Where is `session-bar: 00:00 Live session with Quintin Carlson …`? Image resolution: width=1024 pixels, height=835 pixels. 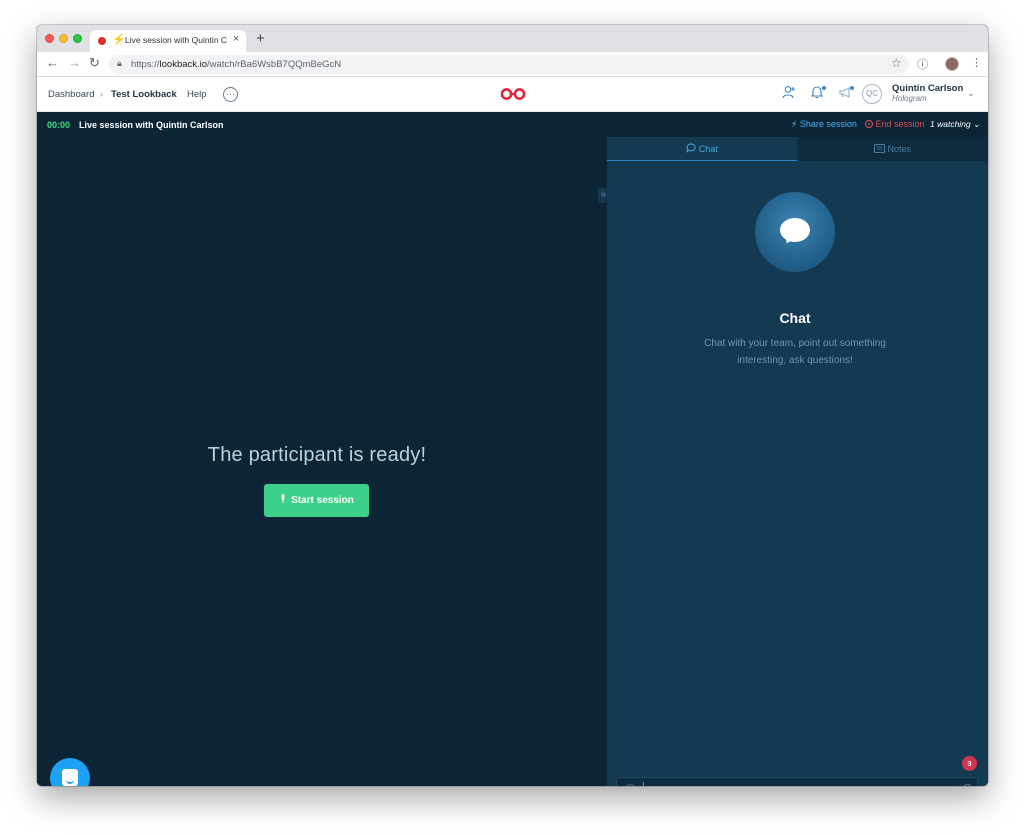
session-bar: 00:00 Live session with Quintin Carlson … is located at coordinates (512, 124).